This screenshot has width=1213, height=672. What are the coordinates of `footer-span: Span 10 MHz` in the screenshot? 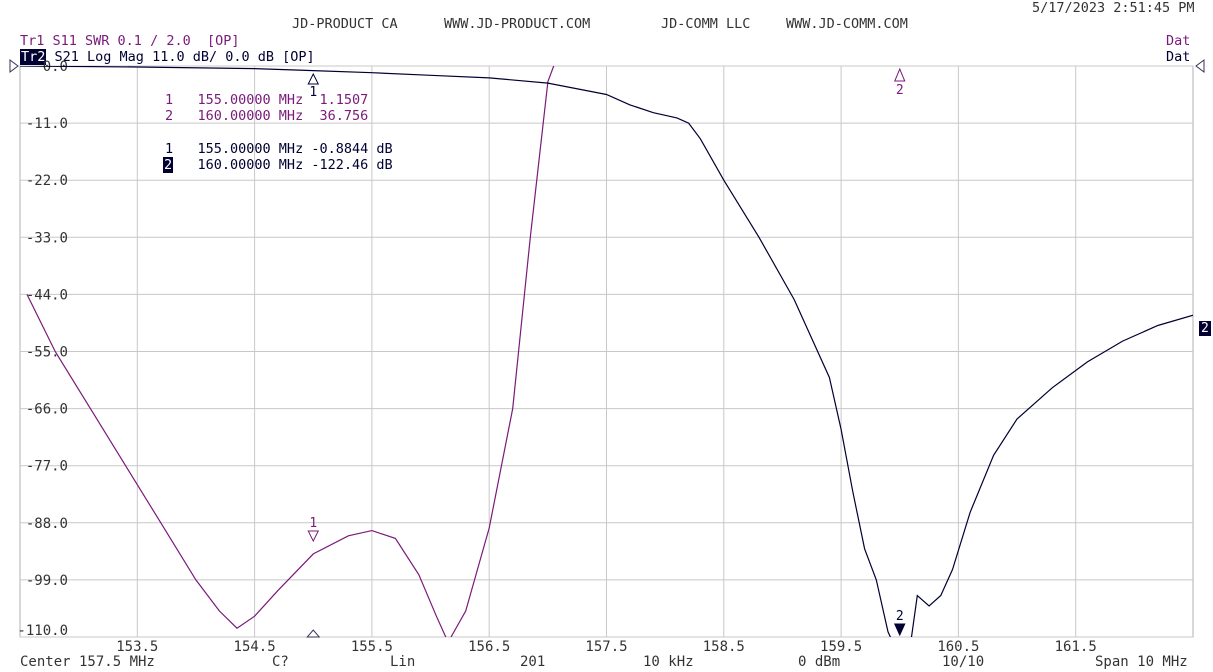 It's located at (1141, 662).